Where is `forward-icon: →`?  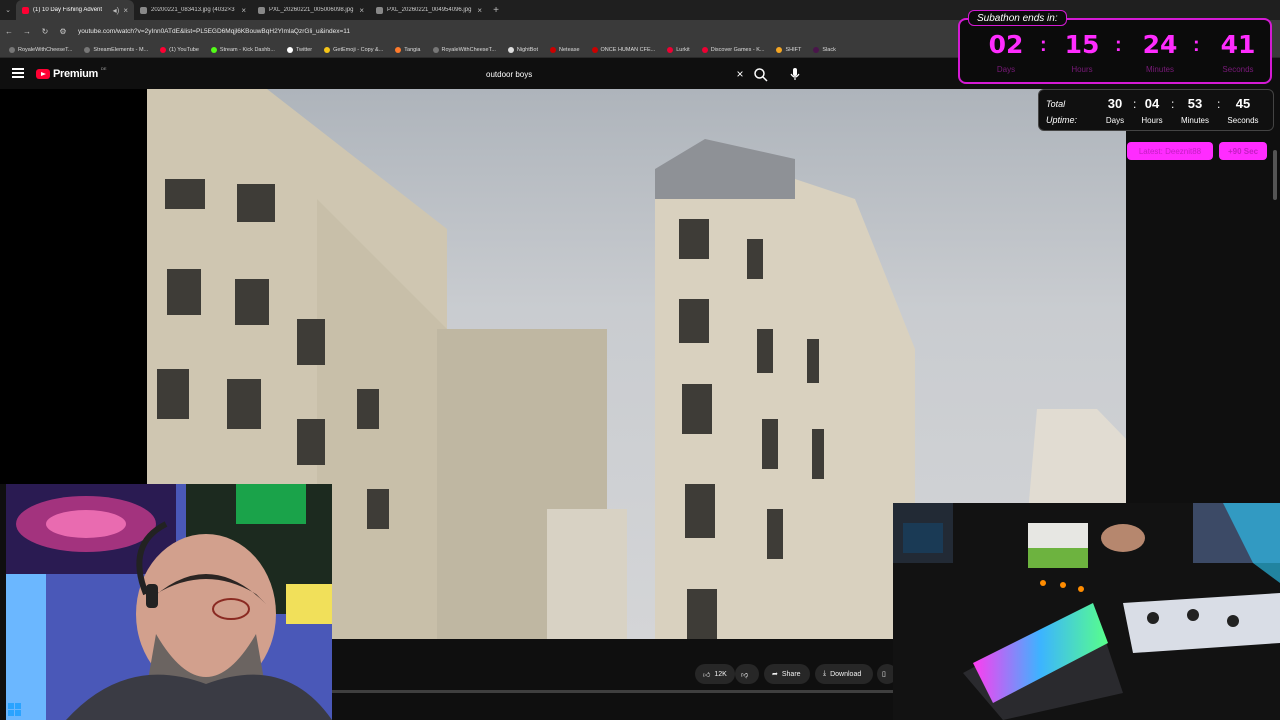 forward-icon: → is located at coordinates (27, 31).